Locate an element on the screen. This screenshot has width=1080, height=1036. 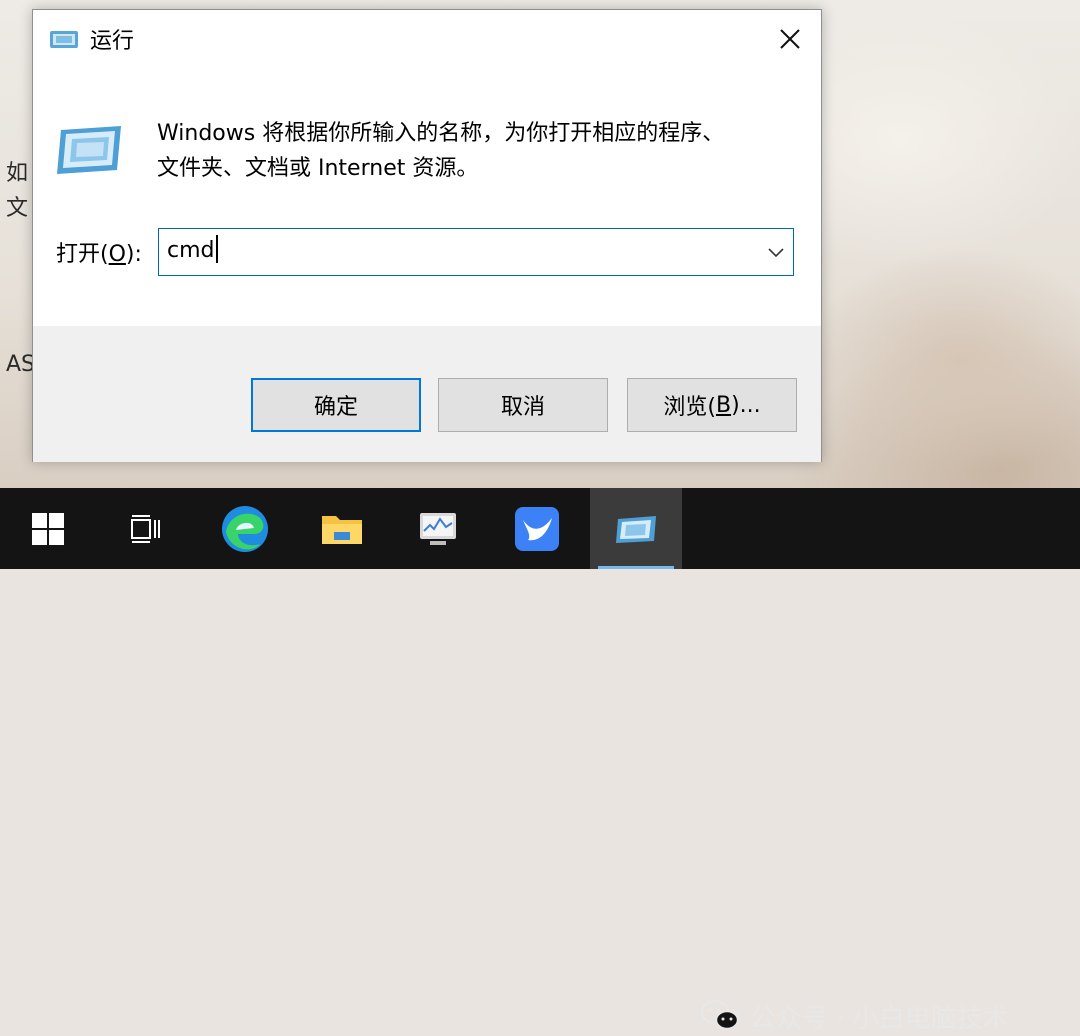
feishu-taskbar-button is located at coordinates (537, 528).